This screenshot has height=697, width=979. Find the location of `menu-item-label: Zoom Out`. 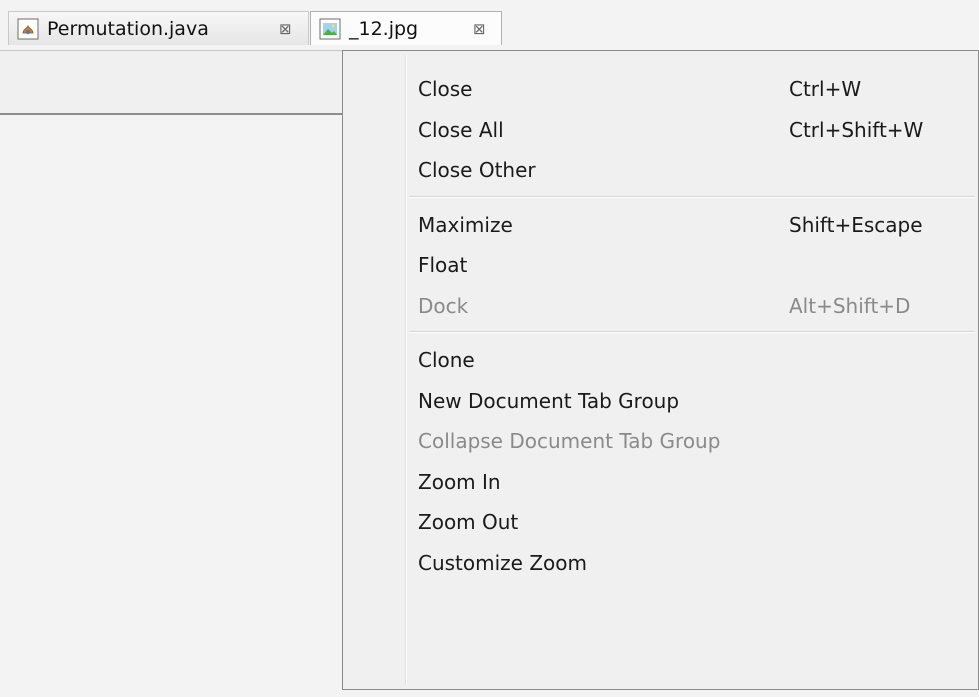

menu-item-label: Zoom Out is located at coordinates (468, 522).